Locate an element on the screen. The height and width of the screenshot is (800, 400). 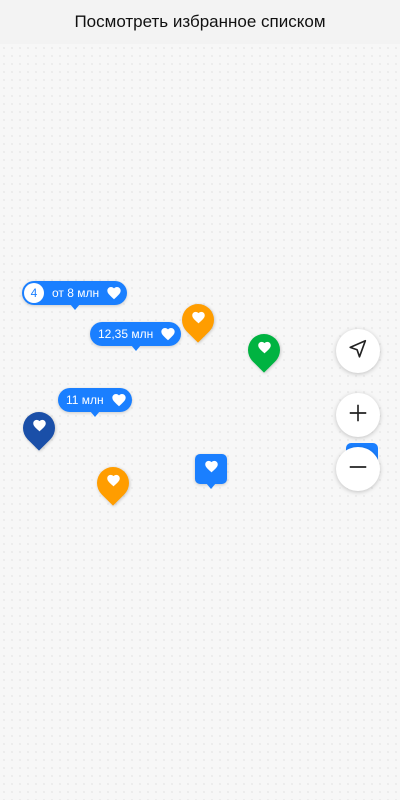
listing-price-tag: 12,35 млн is located at coordinates (136, 336).